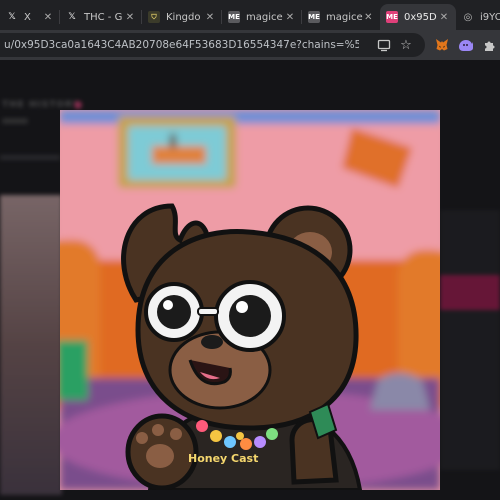  What do you see at coordinates (470, 340) in the screenshot?
I see `background-side-panel` at bounding box center [470, 340].